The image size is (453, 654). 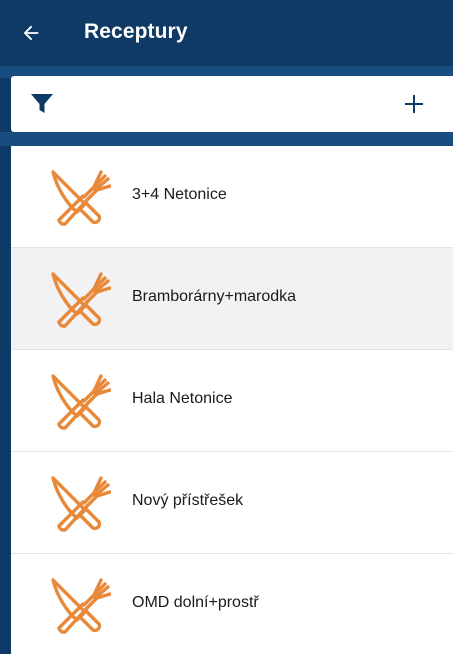 I want to click on list-band, so click(x=226, y=139).